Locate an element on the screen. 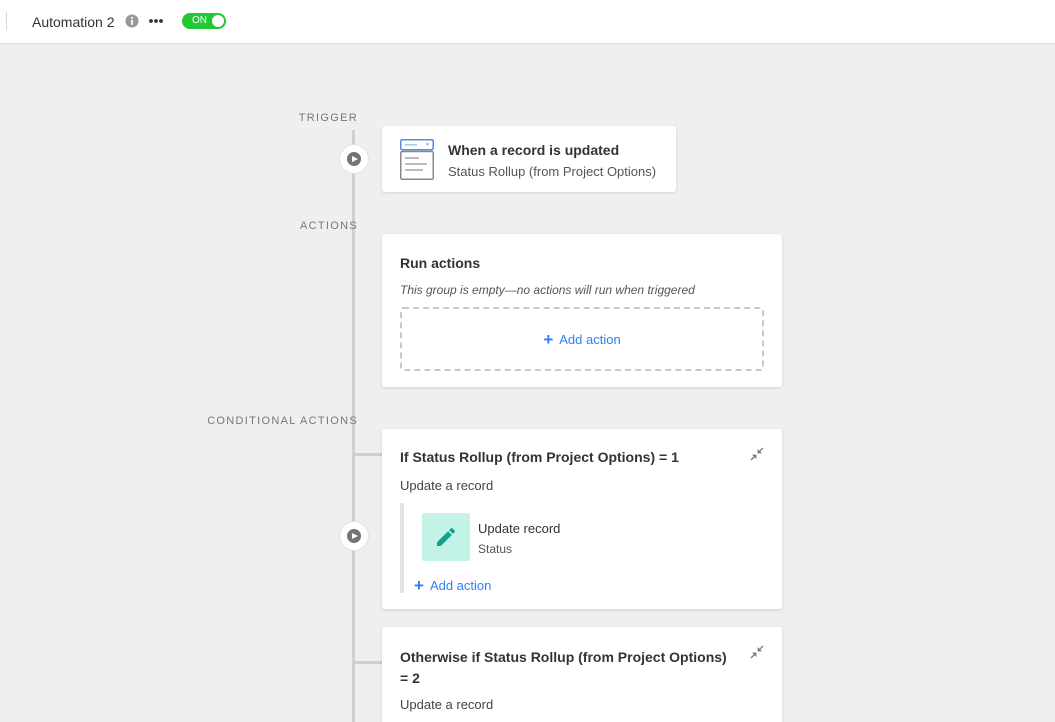 The width and height of the screenshot is (1055, 722). record-form-icon is located at coordinates (417, 159).